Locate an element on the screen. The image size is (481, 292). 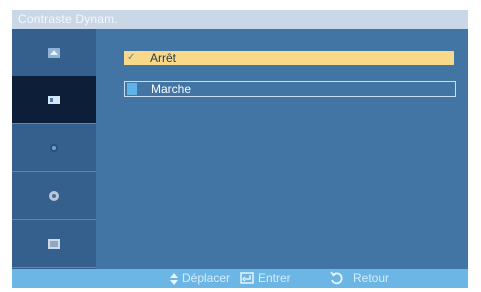
option-marker is located at coordinates (132, 89).